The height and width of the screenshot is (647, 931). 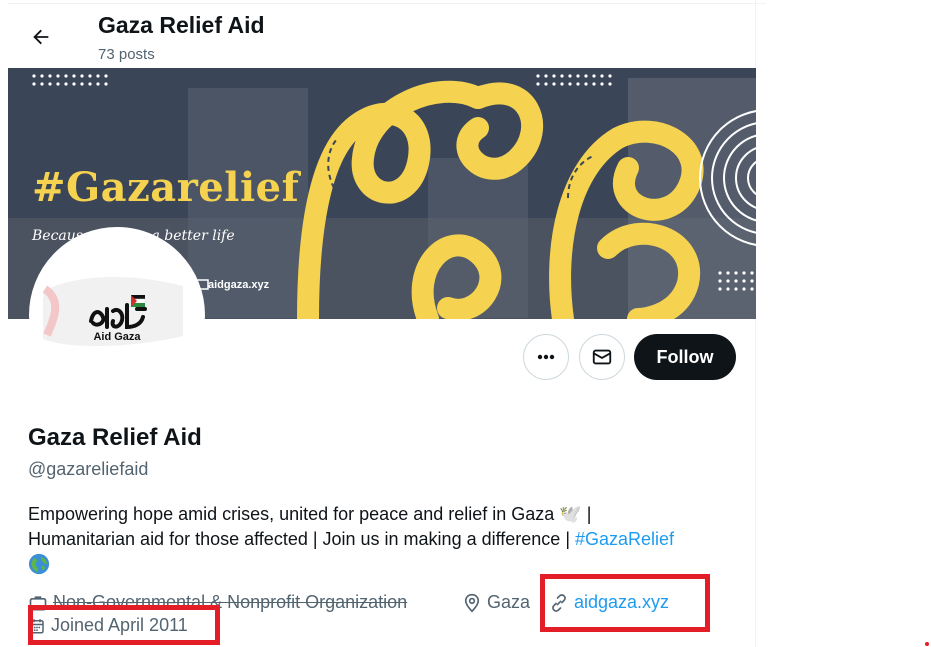 I want to click on arrow-left-icon, so click(x=41, y=37).